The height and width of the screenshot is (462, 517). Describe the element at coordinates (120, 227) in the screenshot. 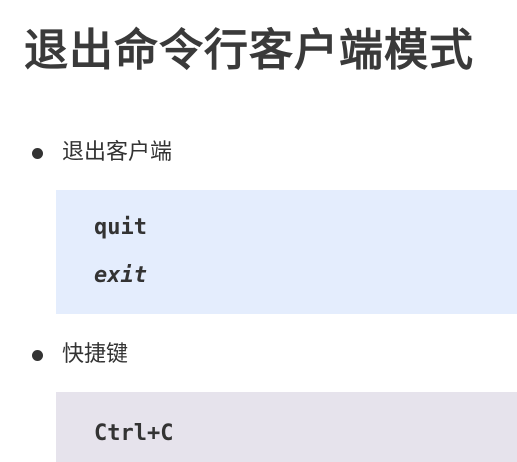

I see `code-line-quit: quit` at that location.